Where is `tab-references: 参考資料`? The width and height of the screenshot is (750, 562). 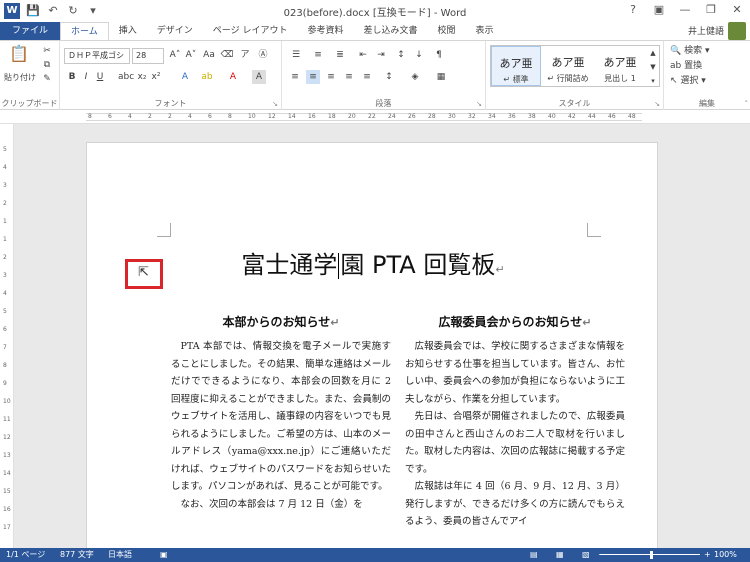
tab-references: 参考資料 is located at coordinates (325, 31).